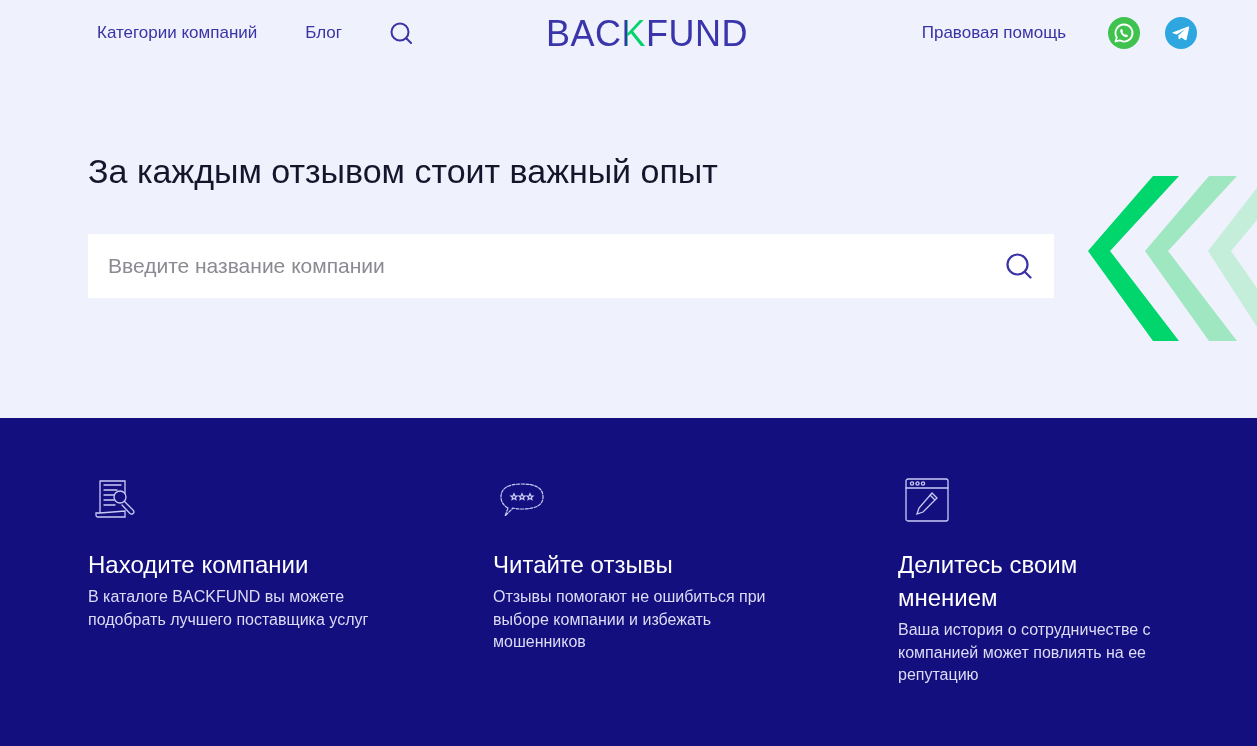 This screenshot has height=746, width=1257. Describe the element at coordinates (993, 32) in the screenshot. I see `nav-link: Правовая помощь` at that location.